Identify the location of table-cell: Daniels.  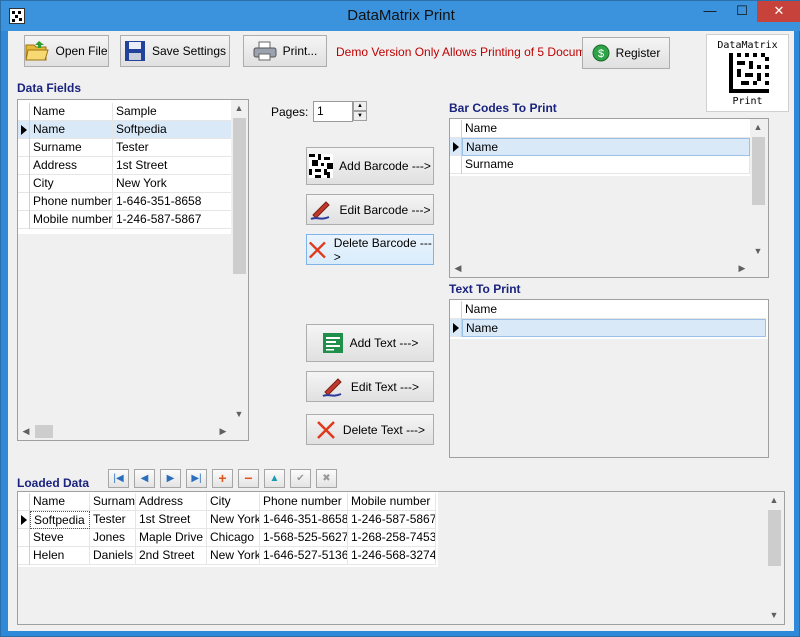
(113, 556).